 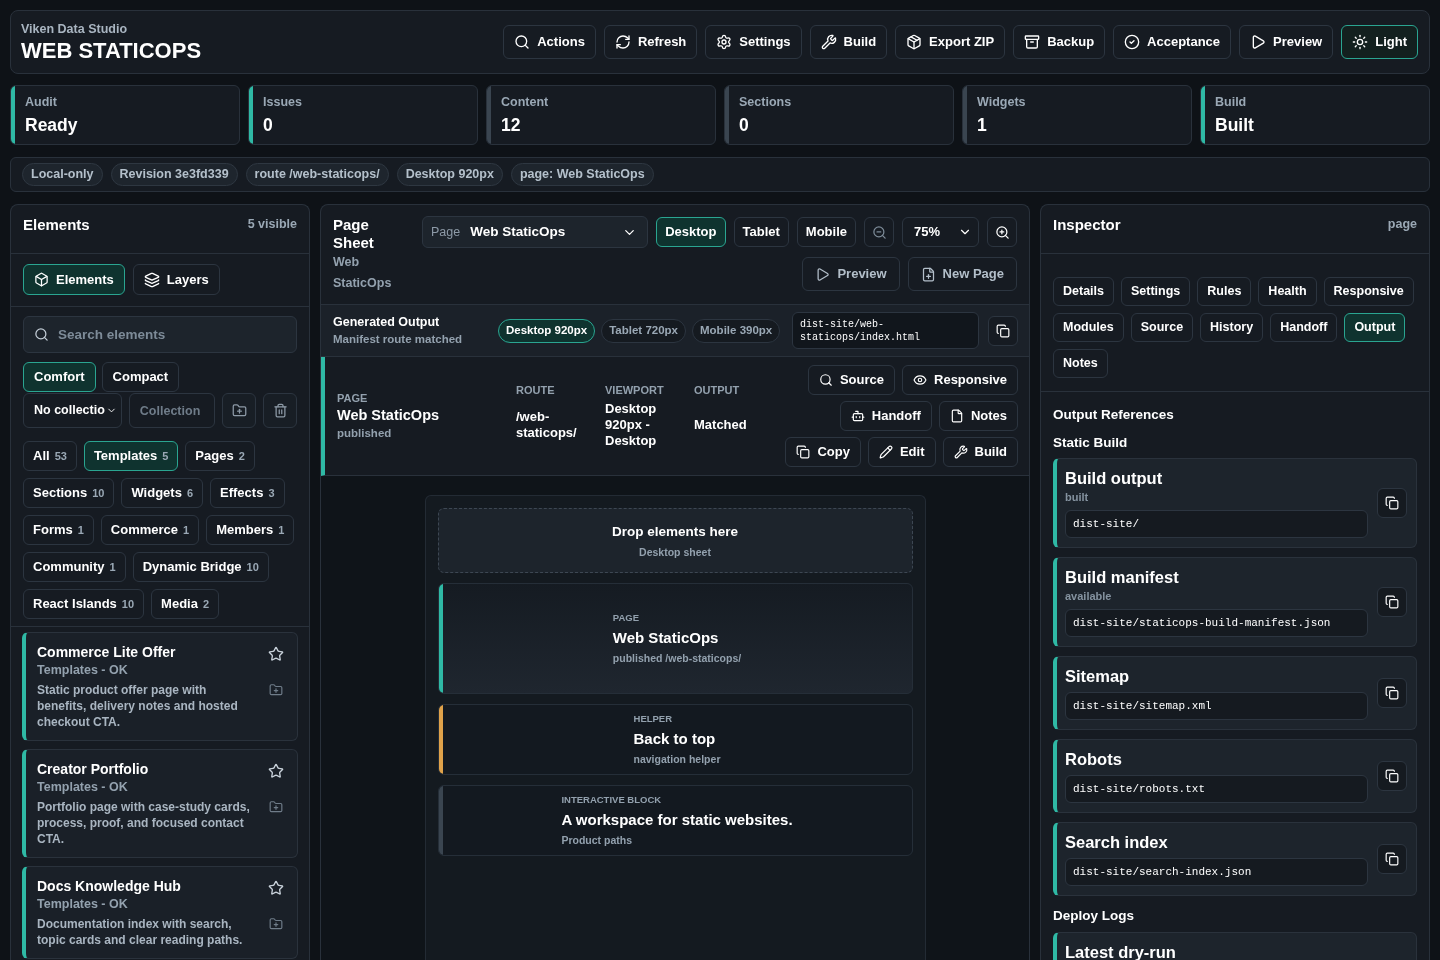 I want to click on output-path-field: dist-site/, so click(x=1216, y=524).